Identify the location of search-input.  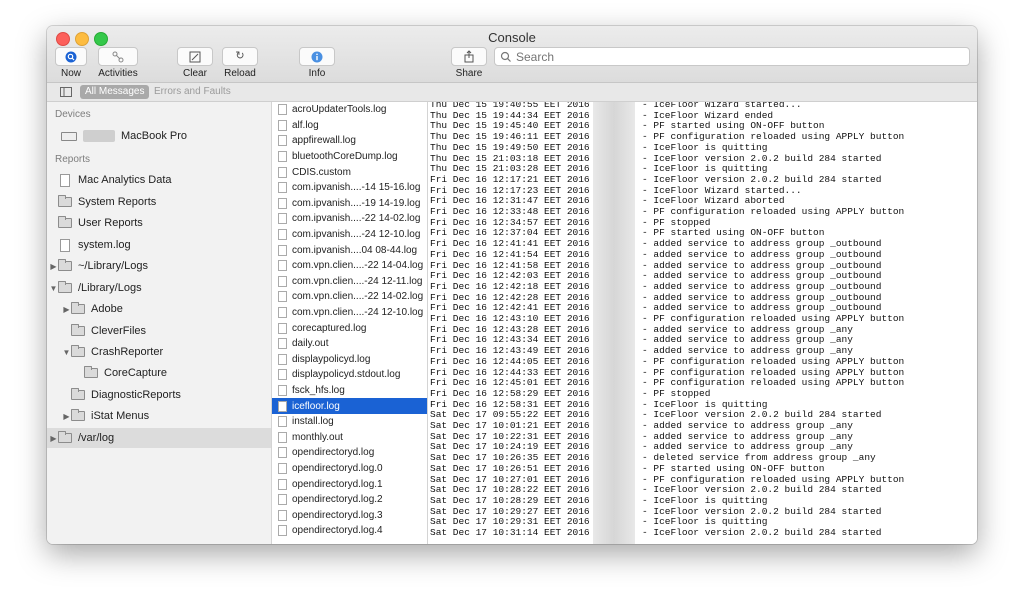
(734, 56).